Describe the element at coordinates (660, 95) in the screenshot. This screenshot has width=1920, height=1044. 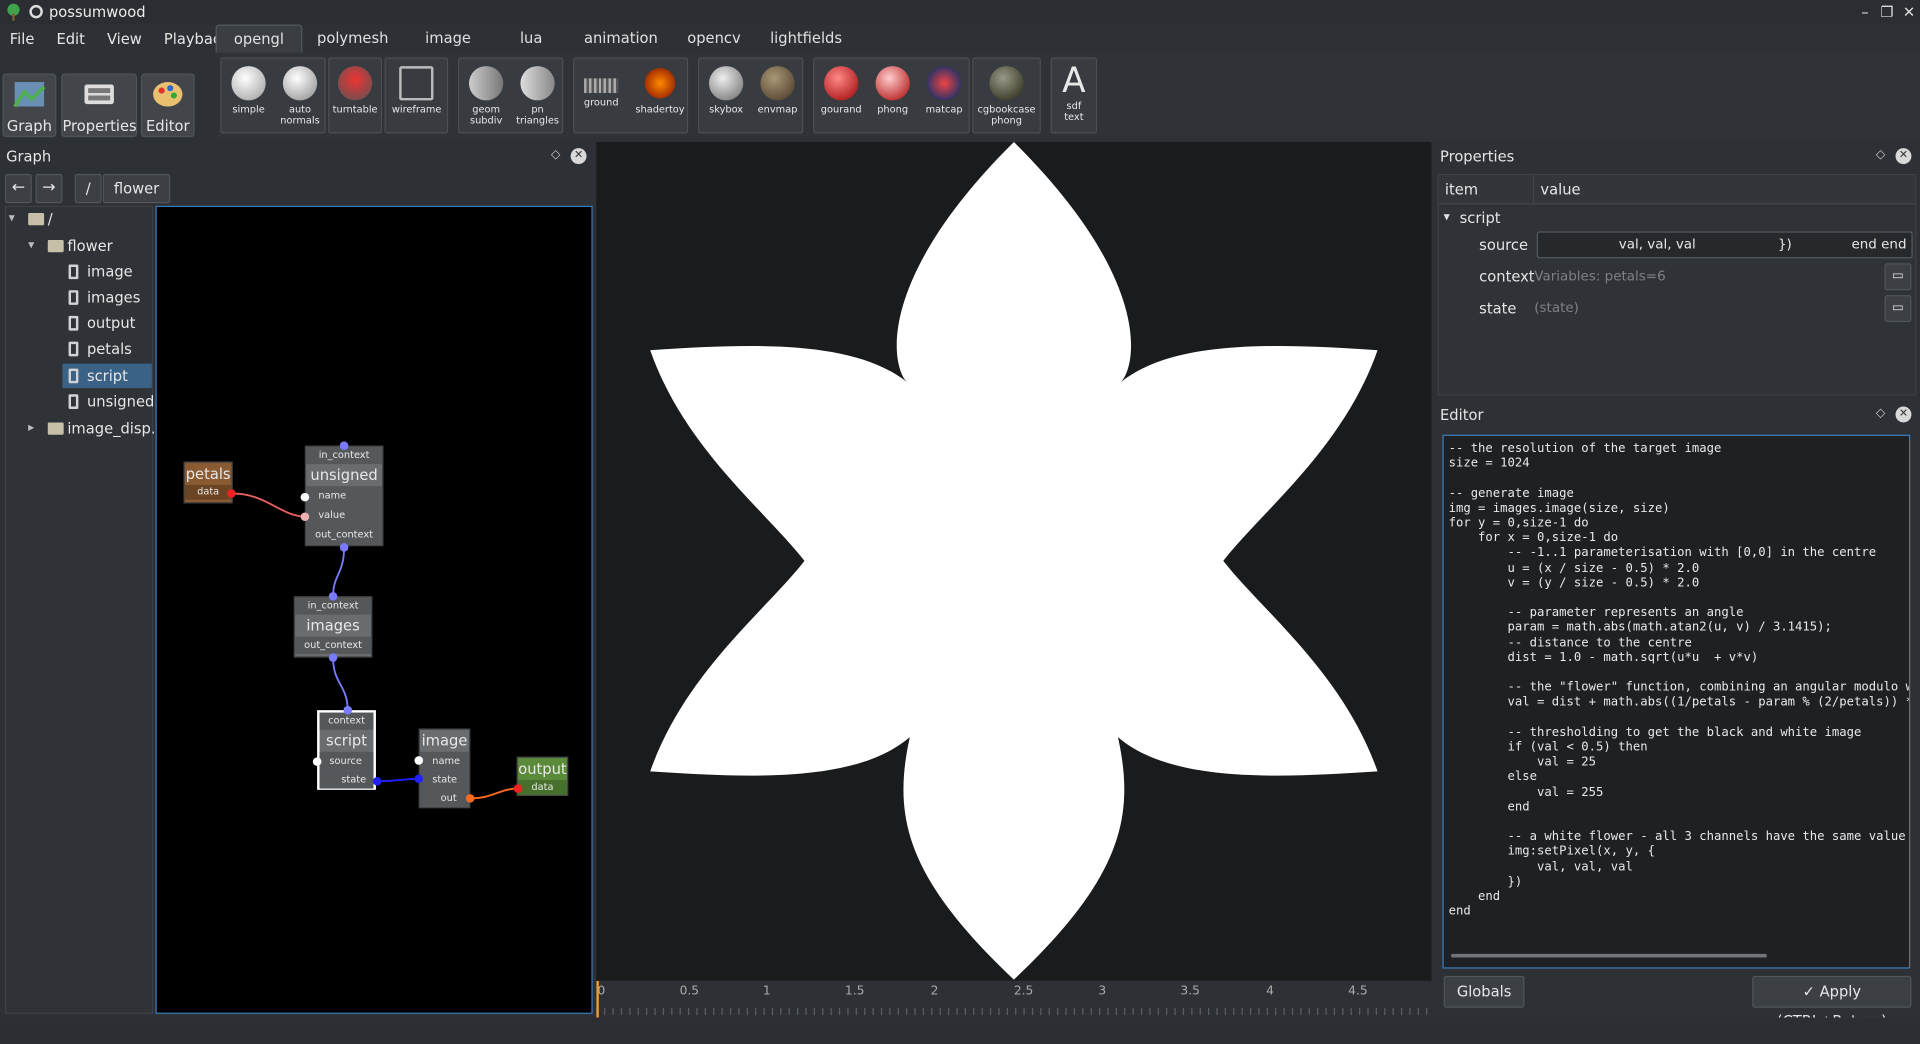
I see `shadertoy-tool: shadertoy` at that location.